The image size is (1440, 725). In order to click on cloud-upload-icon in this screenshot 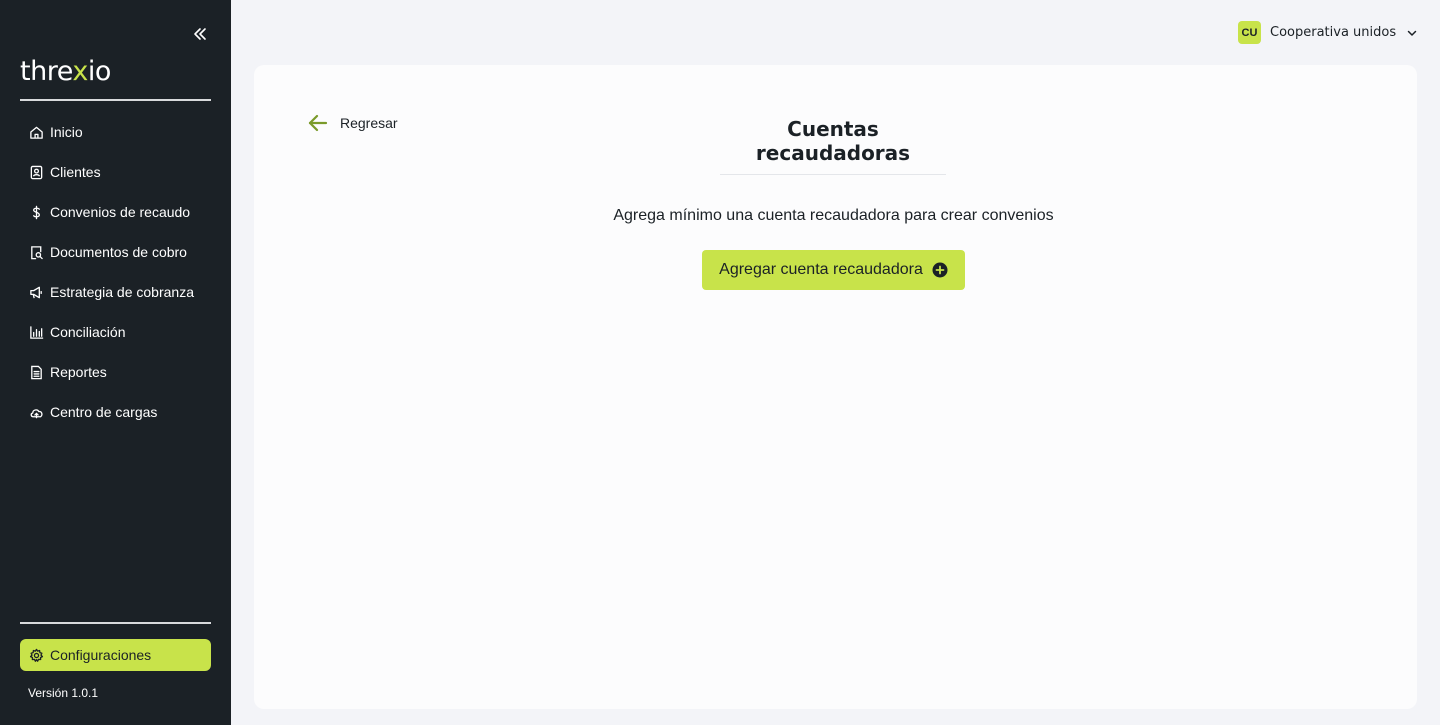, I will do `click(36, 412)`.